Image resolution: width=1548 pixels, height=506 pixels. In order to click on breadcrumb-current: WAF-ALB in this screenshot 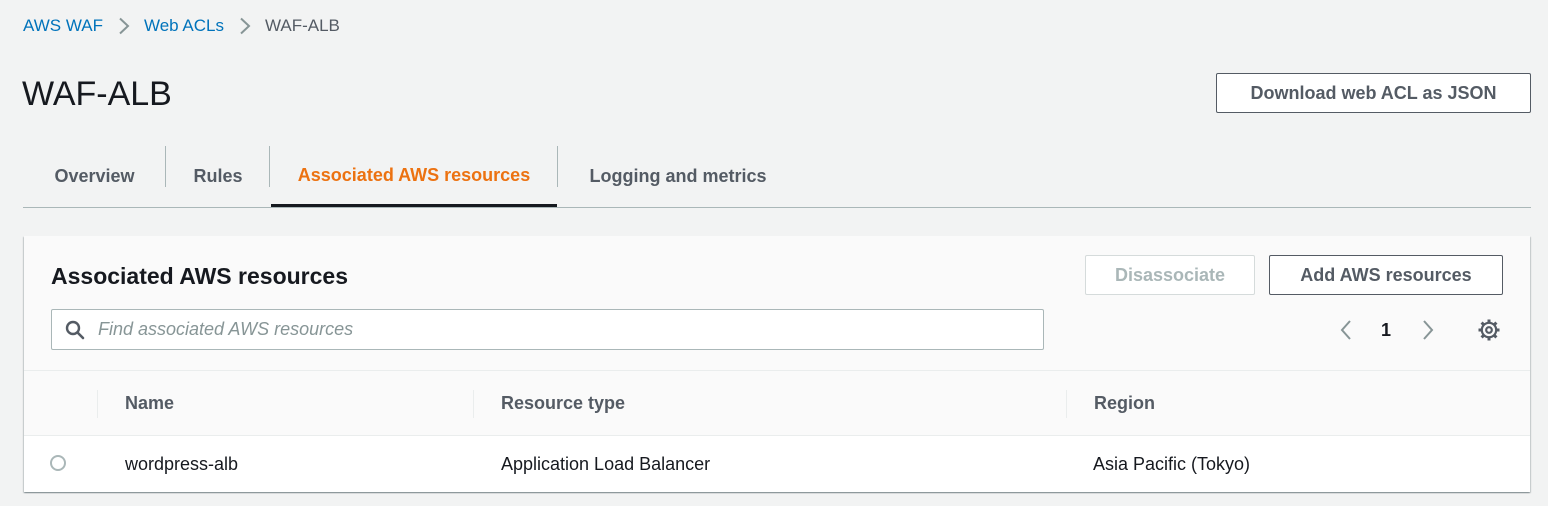, I will do `click(302, 25)`.